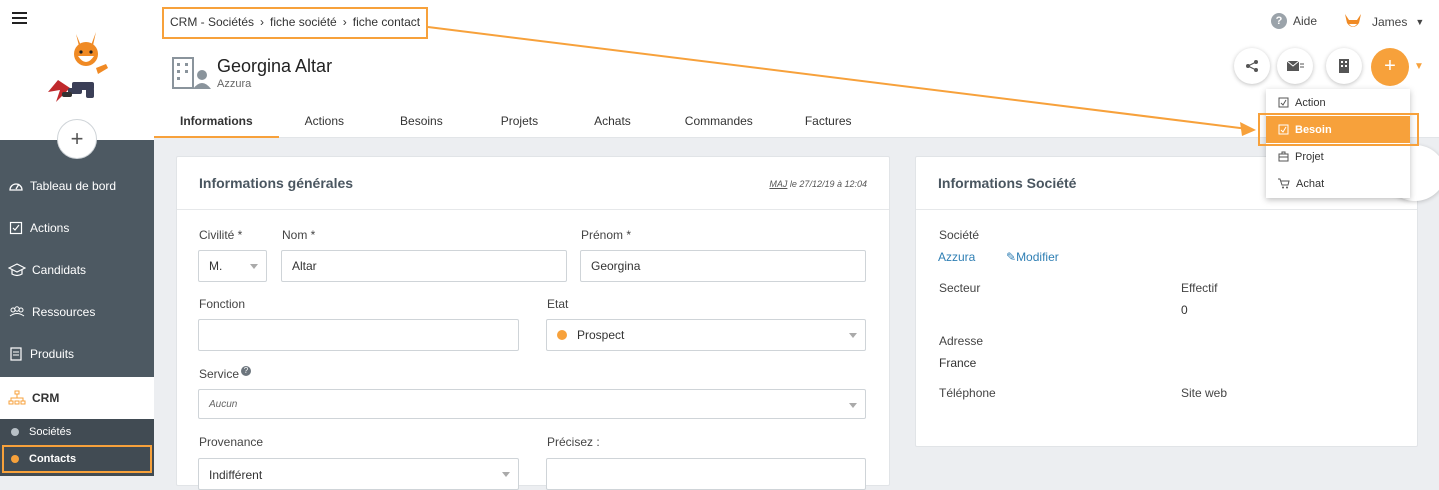 The height and width of the screenshot is (490, 1439). I want to click on menu-item-label: Projet, so click(1309, 156).